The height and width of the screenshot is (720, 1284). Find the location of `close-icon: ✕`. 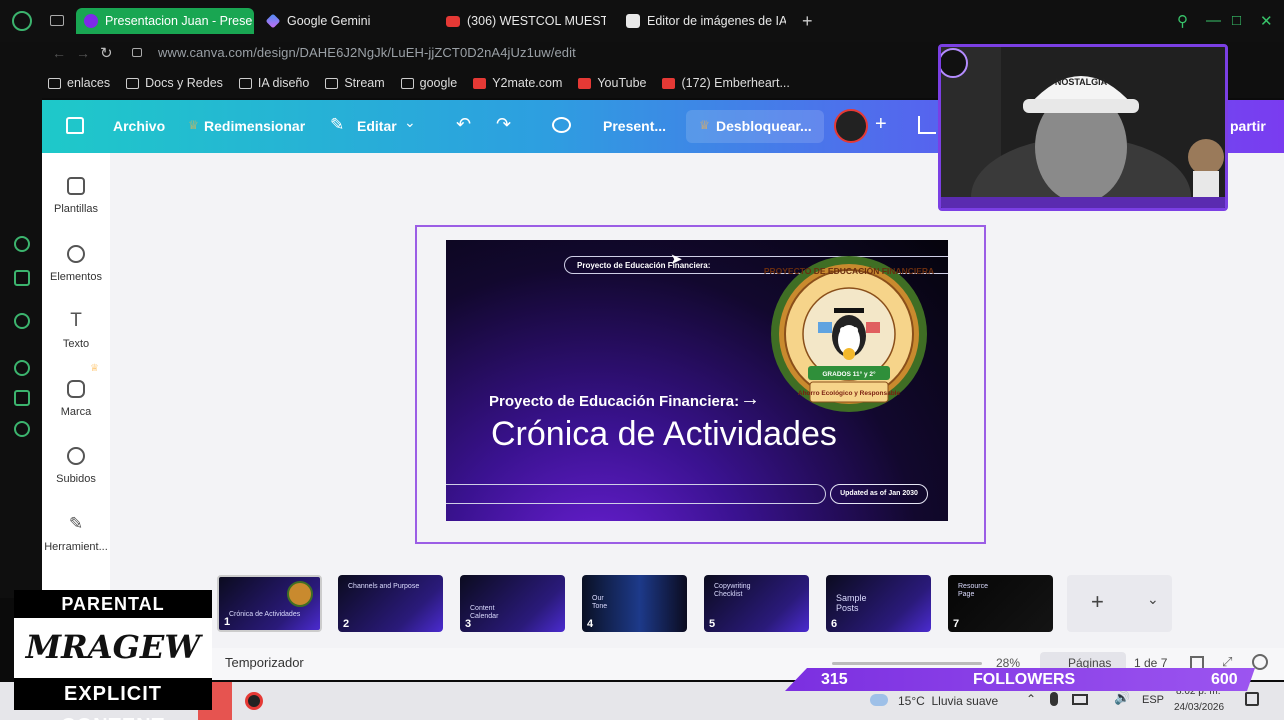

close-icon: ✕ is located at coordinates (1266, 21).